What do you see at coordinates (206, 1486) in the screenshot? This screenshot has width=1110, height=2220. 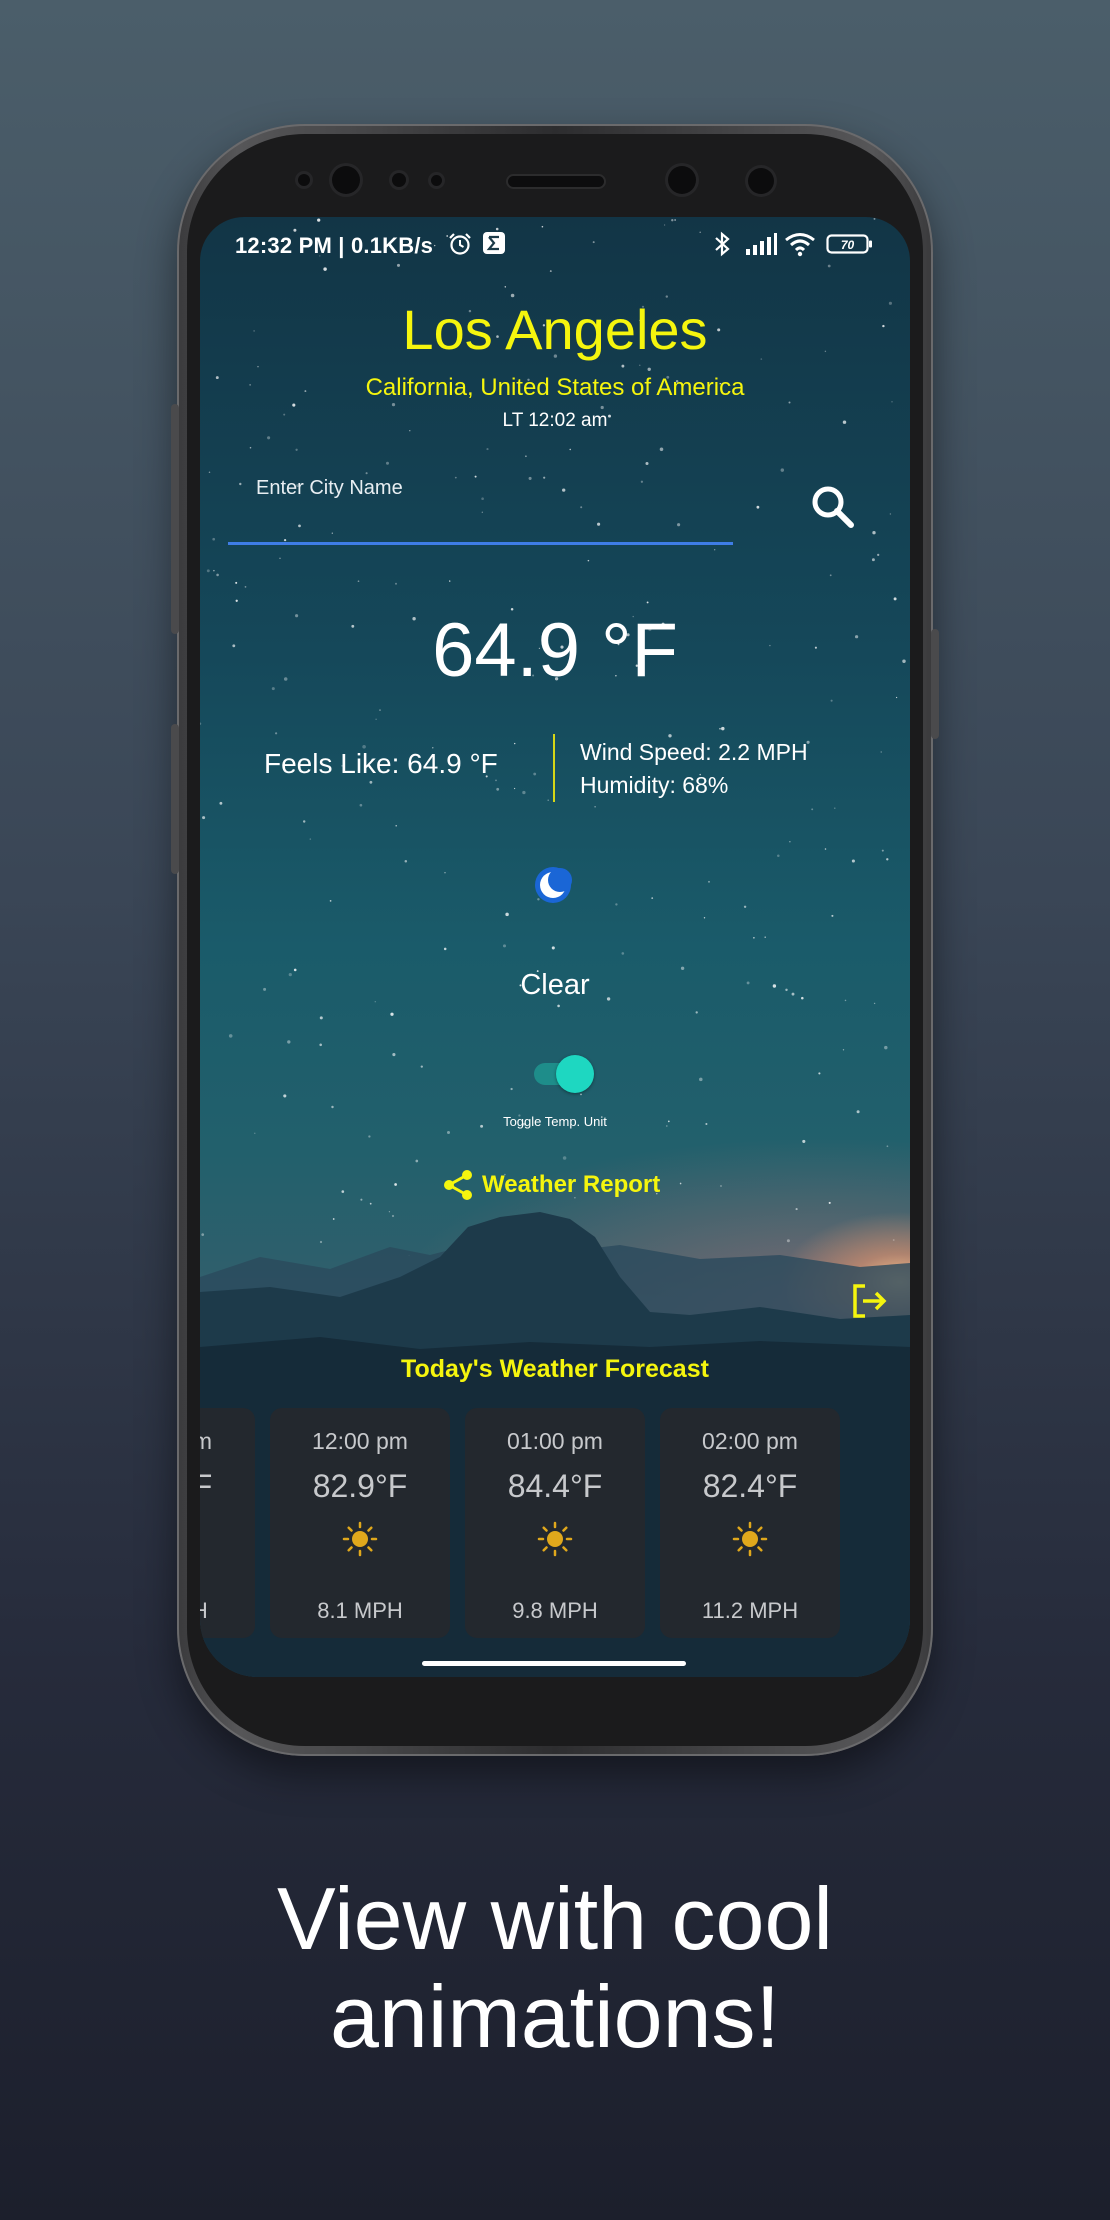 I see `forecast-temp: 78.4°F` at bounding box center [206, 1486].